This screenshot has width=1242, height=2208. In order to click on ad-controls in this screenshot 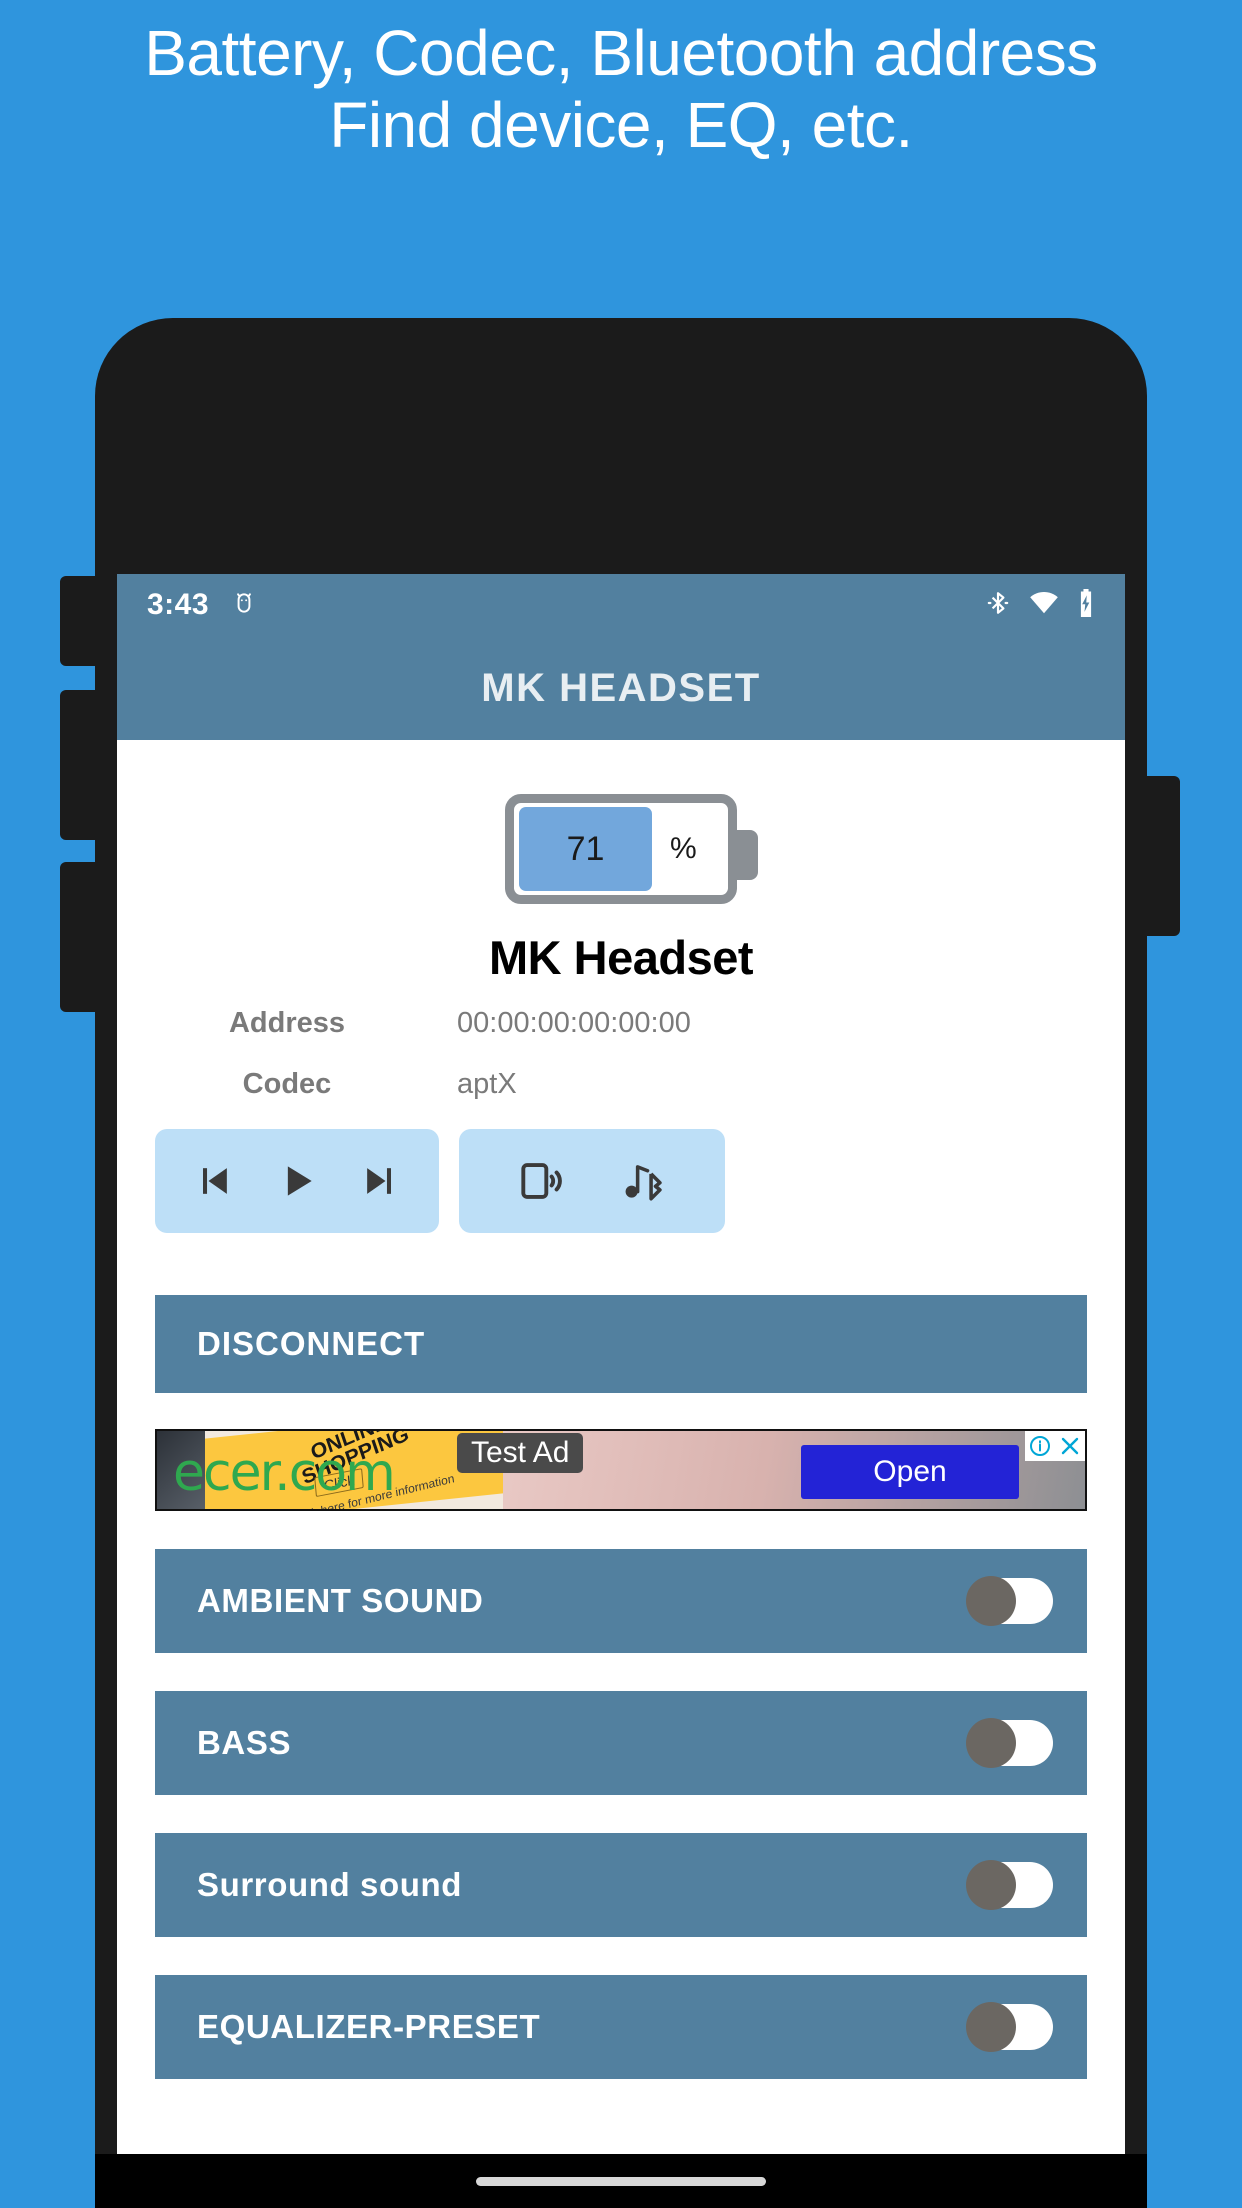, I will do `click(1055, 1446)`.